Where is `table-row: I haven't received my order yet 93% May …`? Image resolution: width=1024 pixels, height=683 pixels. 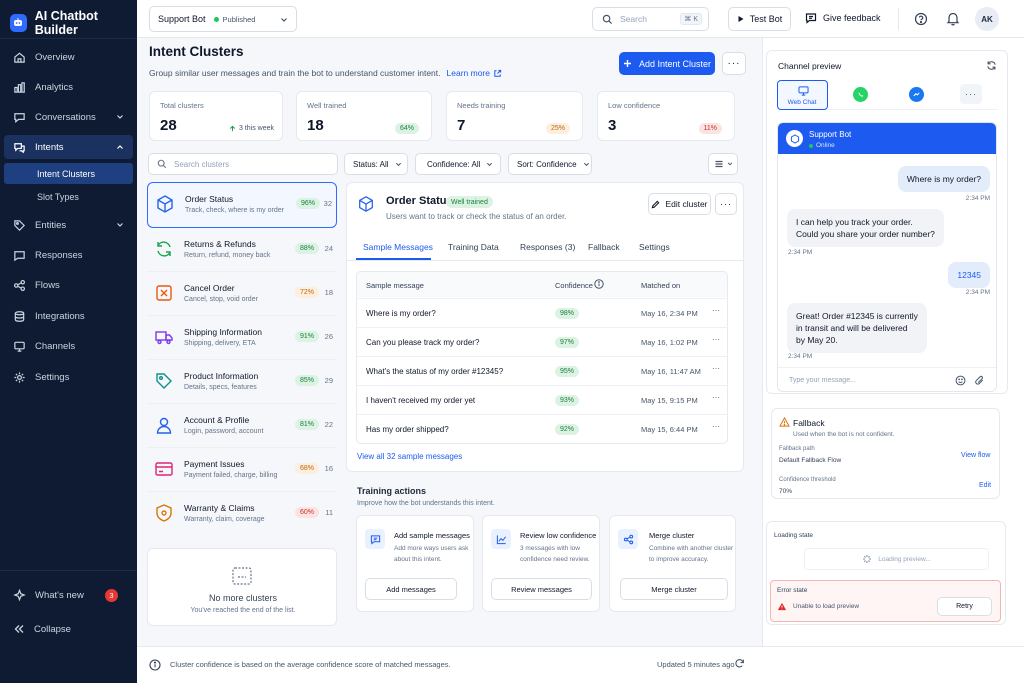 table-row: I haven't received my order yet 93% May … is located at coordinates (542, 399).